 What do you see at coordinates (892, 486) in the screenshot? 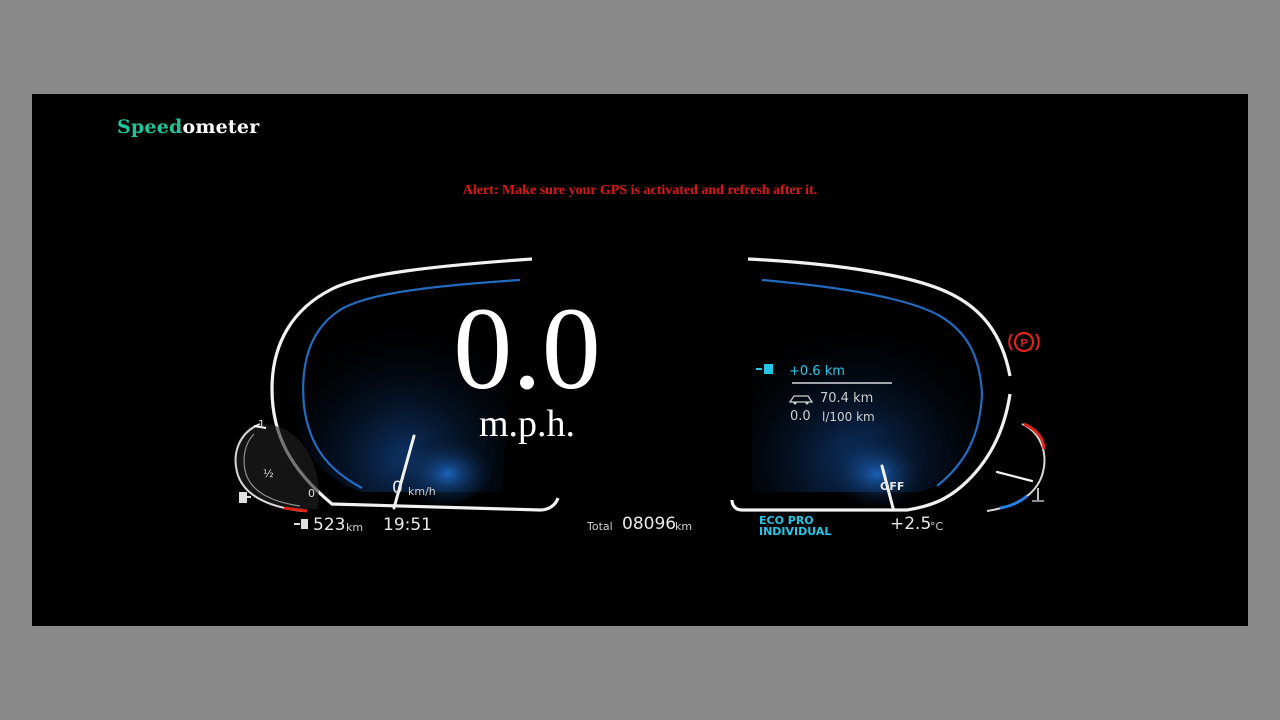
I see `right-gauge-off-label: OFF` at bounding box center [892, 486].